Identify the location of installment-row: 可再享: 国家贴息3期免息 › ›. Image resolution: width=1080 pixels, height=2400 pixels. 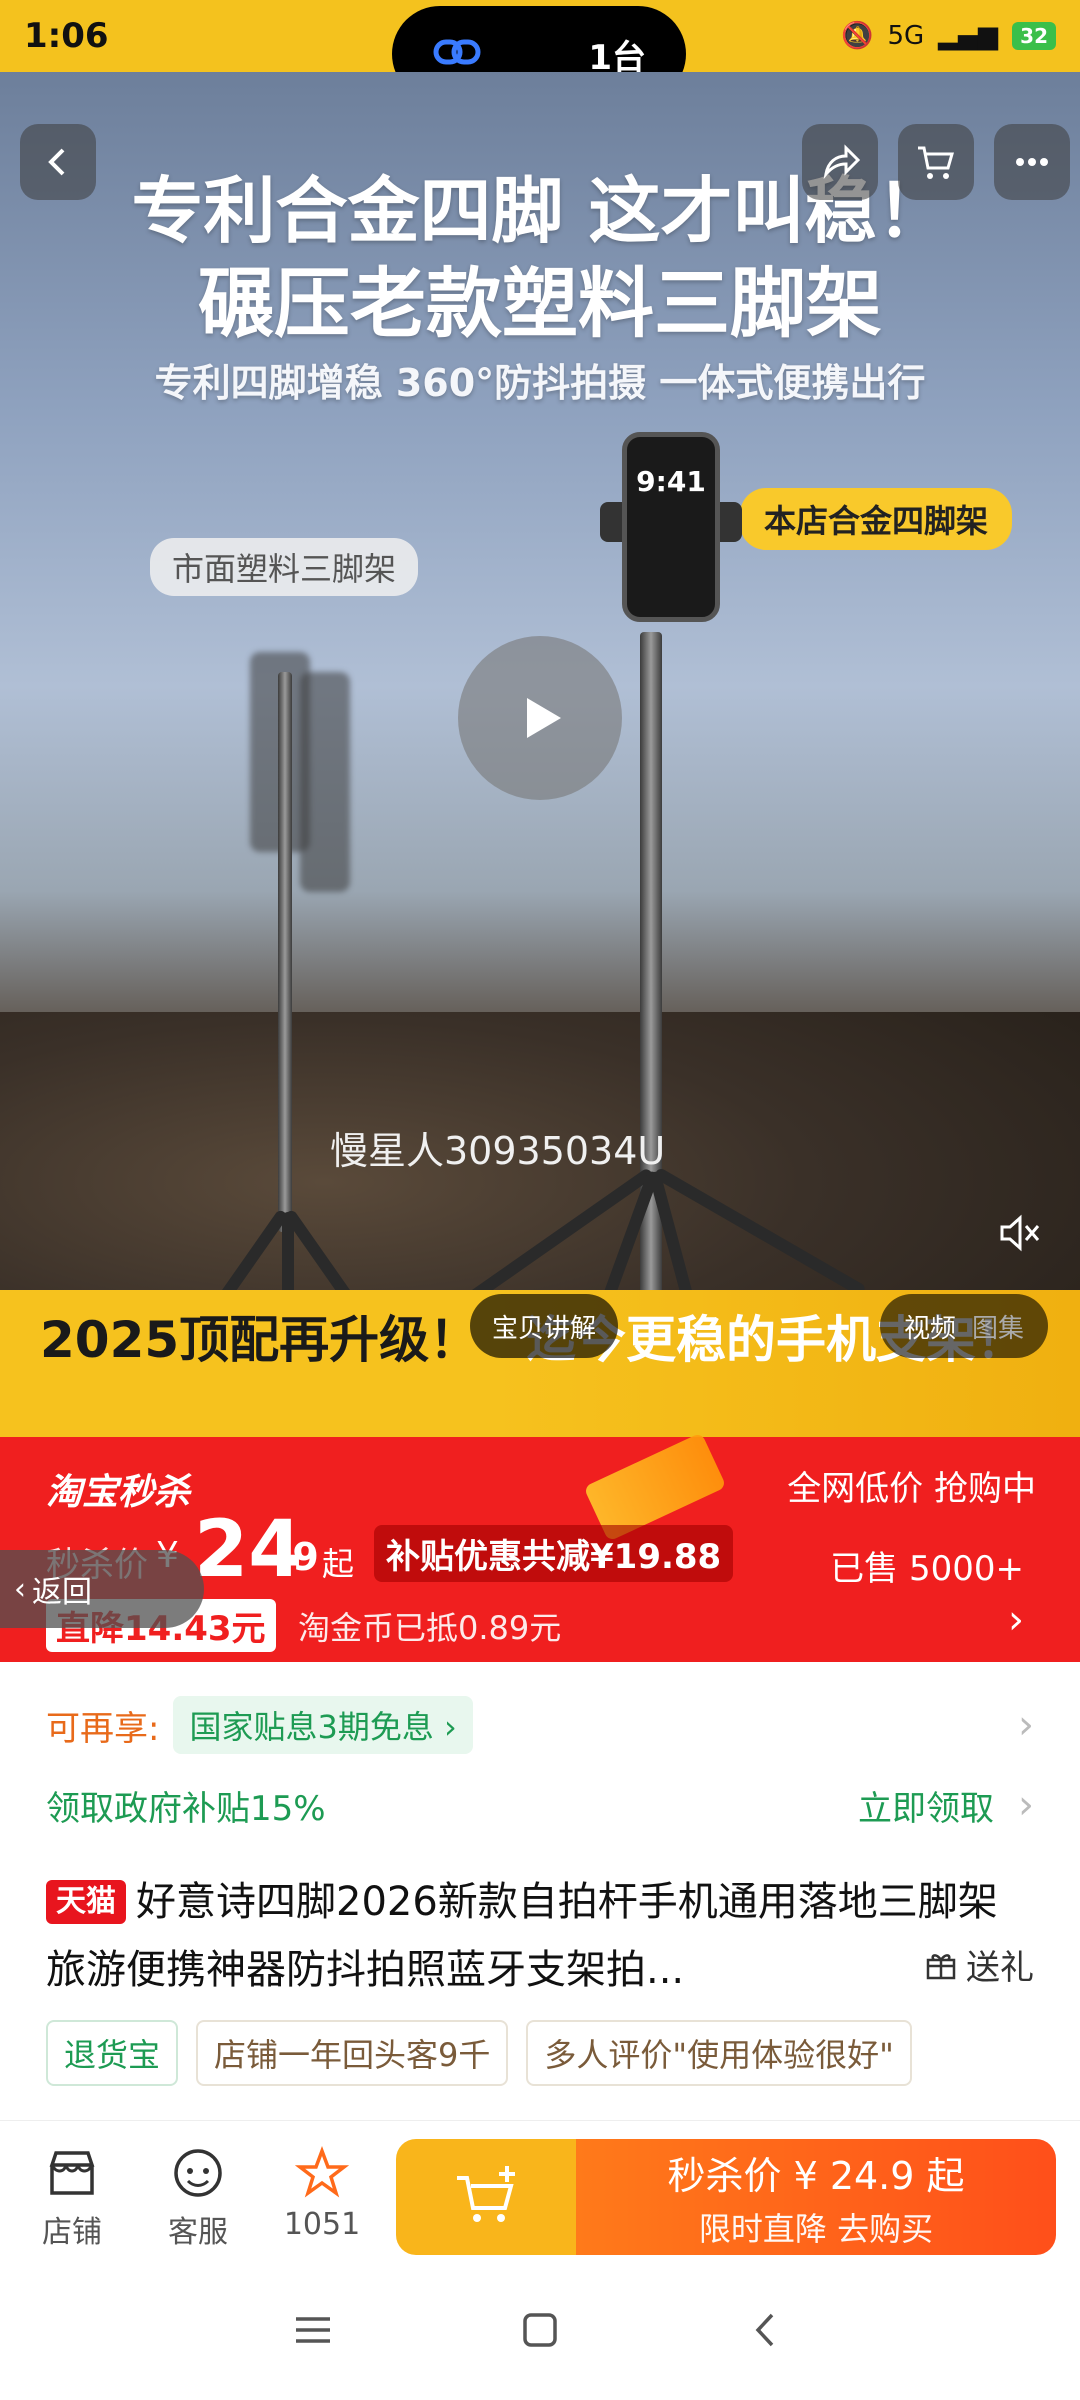
(540, 1725).